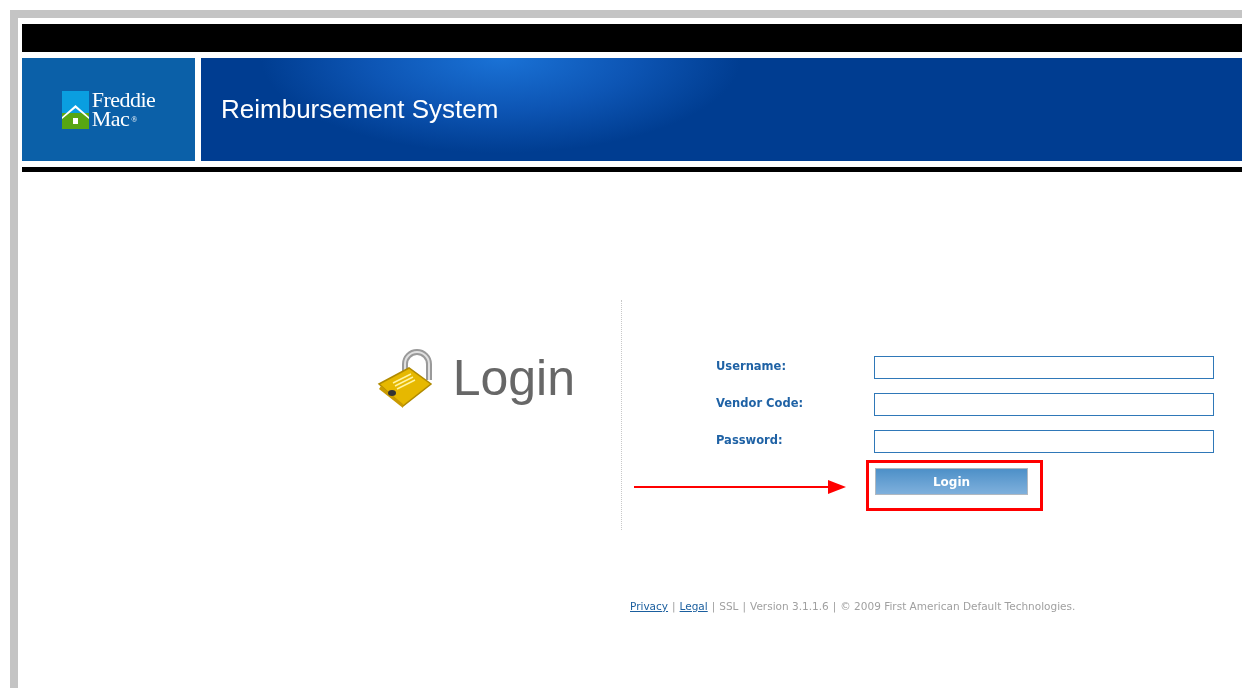 Image resolution: width=1242 pixels, height=696 pixels. Describe the element at coordinates (751, 365) in the screenshot. I see `field-label: Username:` at that location.